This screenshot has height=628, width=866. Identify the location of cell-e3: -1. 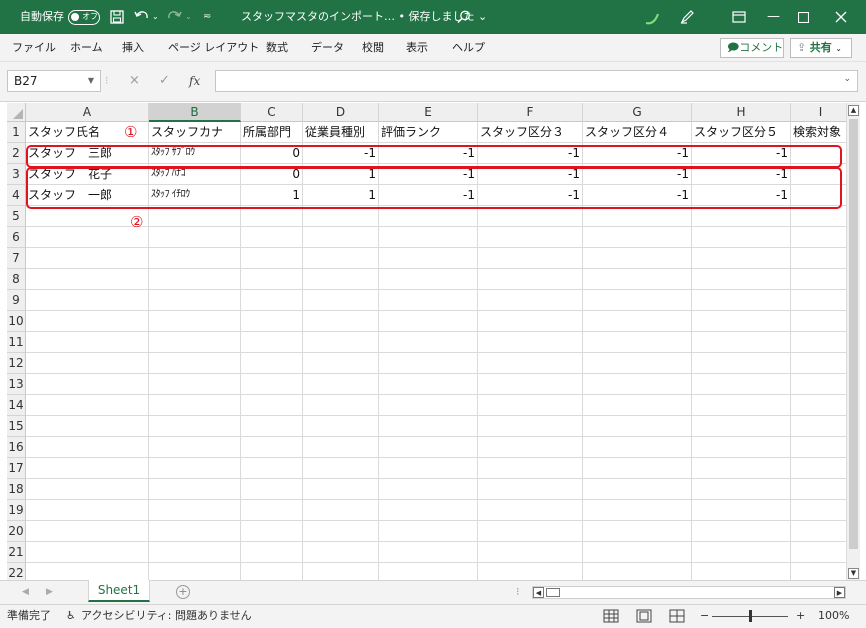
(428, 174).